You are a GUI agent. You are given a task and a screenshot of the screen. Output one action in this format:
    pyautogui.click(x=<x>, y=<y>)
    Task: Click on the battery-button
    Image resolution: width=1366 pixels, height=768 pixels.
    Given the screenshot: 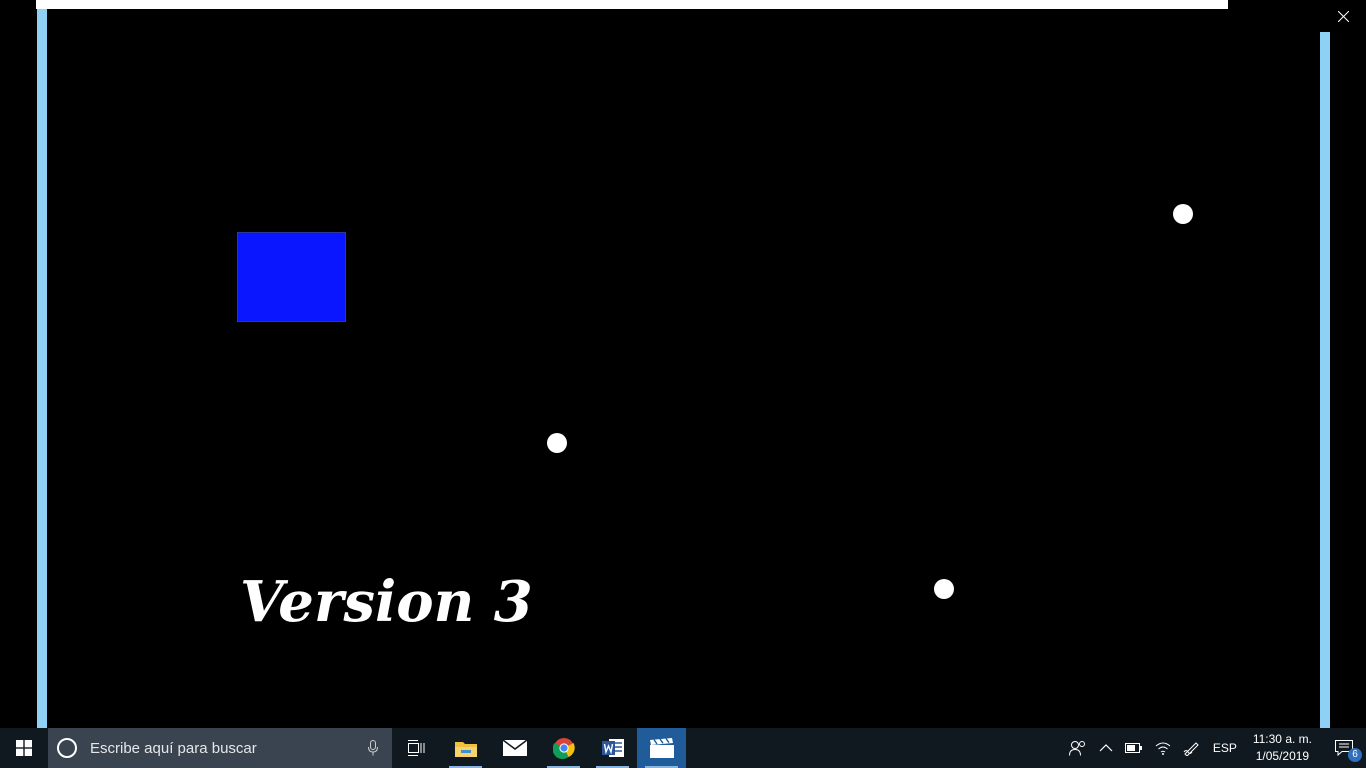 What is the action you would take?
    pyautogui.click(x=1134, y=748)
    